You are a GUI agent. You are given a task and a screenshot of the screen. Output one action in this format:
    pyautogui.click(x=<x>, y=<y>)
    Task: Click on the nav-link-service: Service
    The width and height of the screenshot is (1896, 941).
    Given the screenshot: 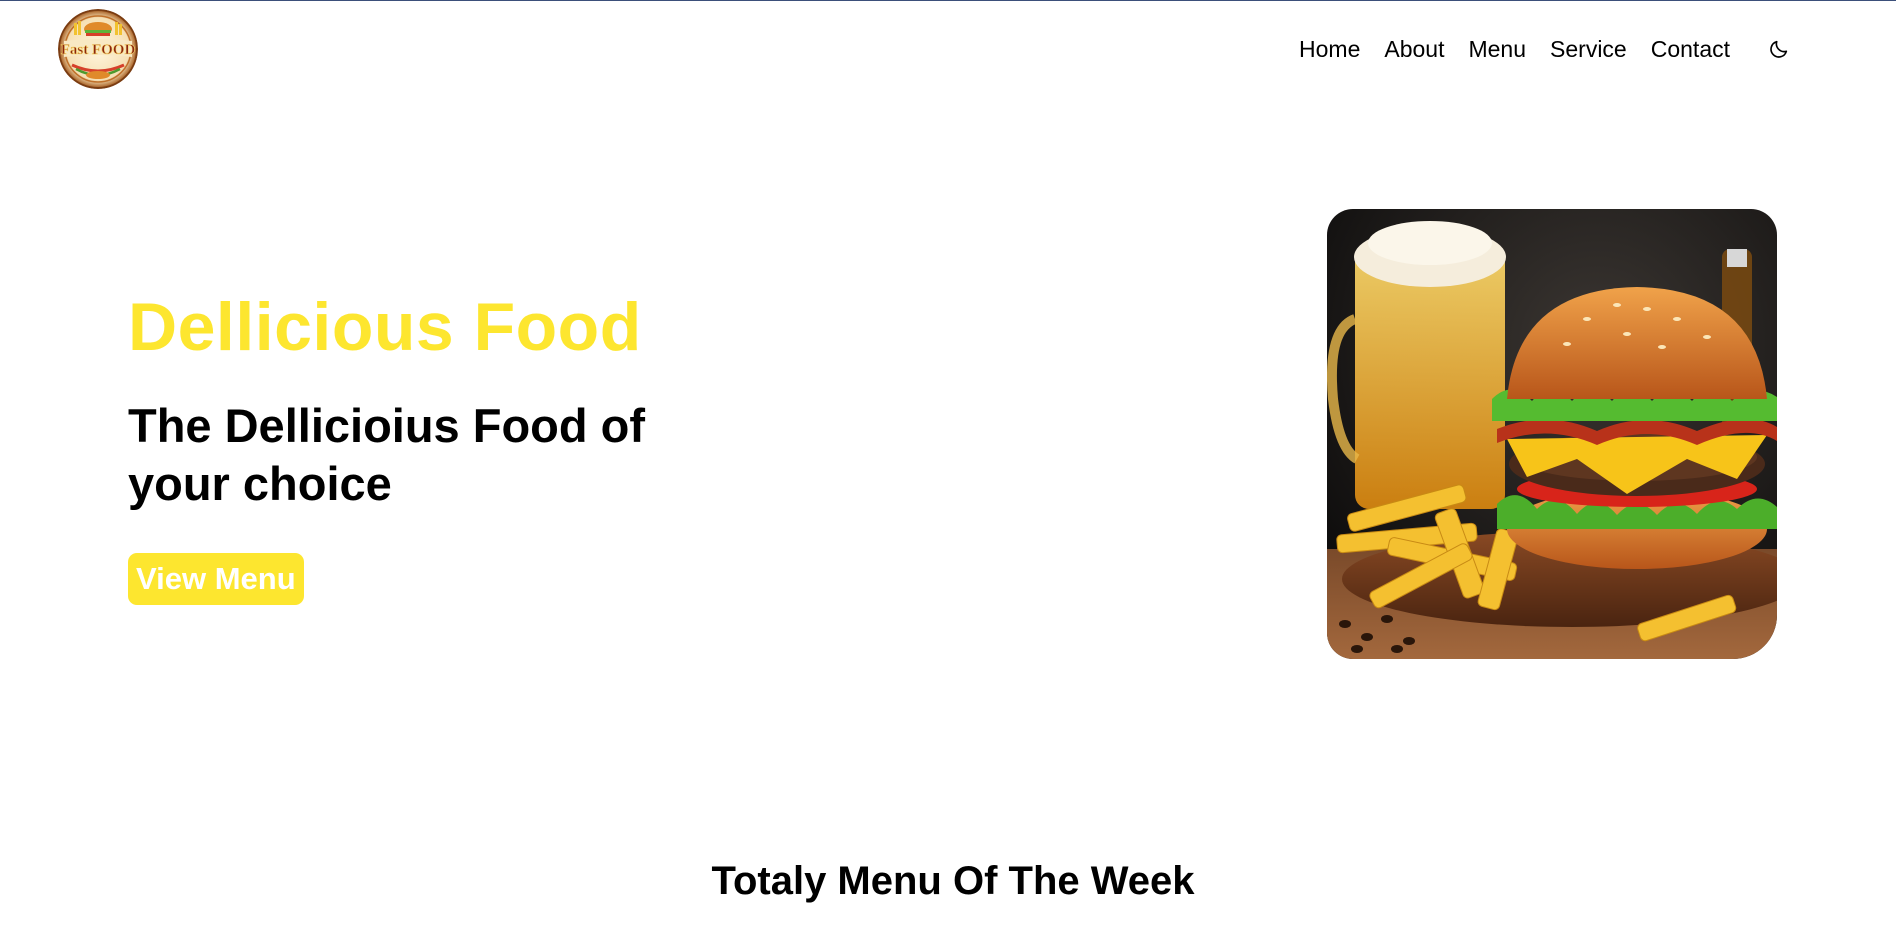 What is the action you would take?
    pyautogui.click(x=1588, y=49)
    